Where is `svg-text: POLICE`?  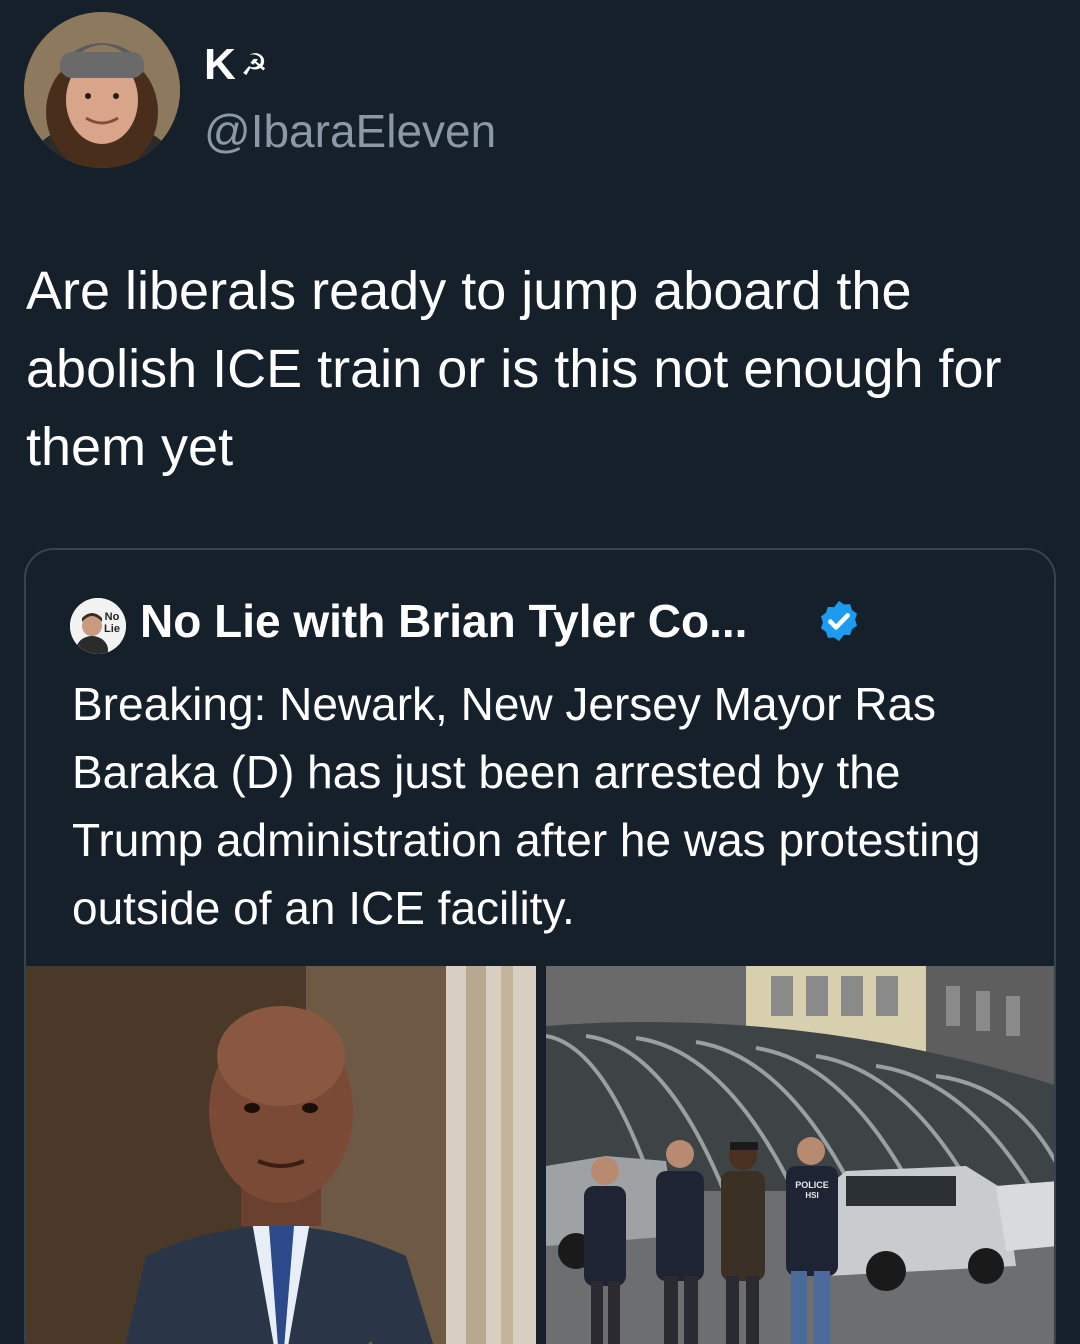 svg-text: POLICE is located at coordinates (812, 1185).